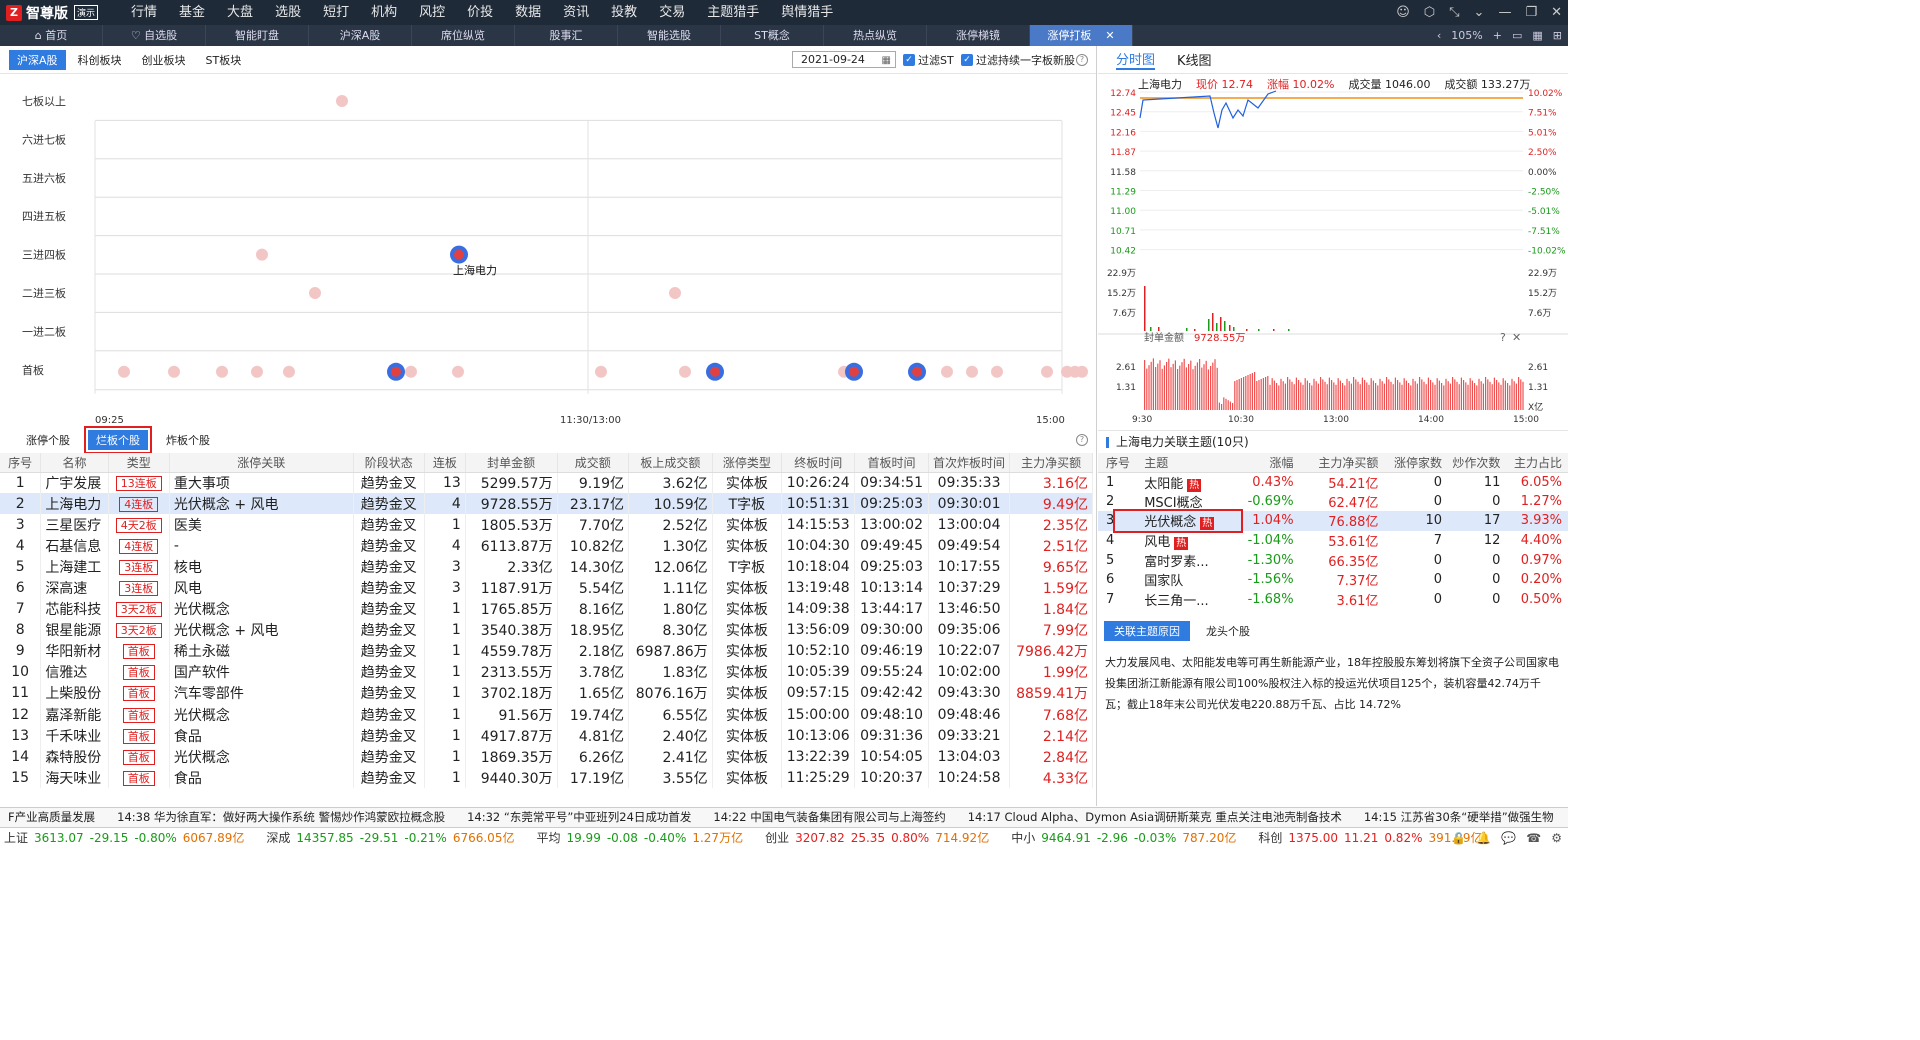  I want to click on layout-icon: ▦, so click(1537, 35).